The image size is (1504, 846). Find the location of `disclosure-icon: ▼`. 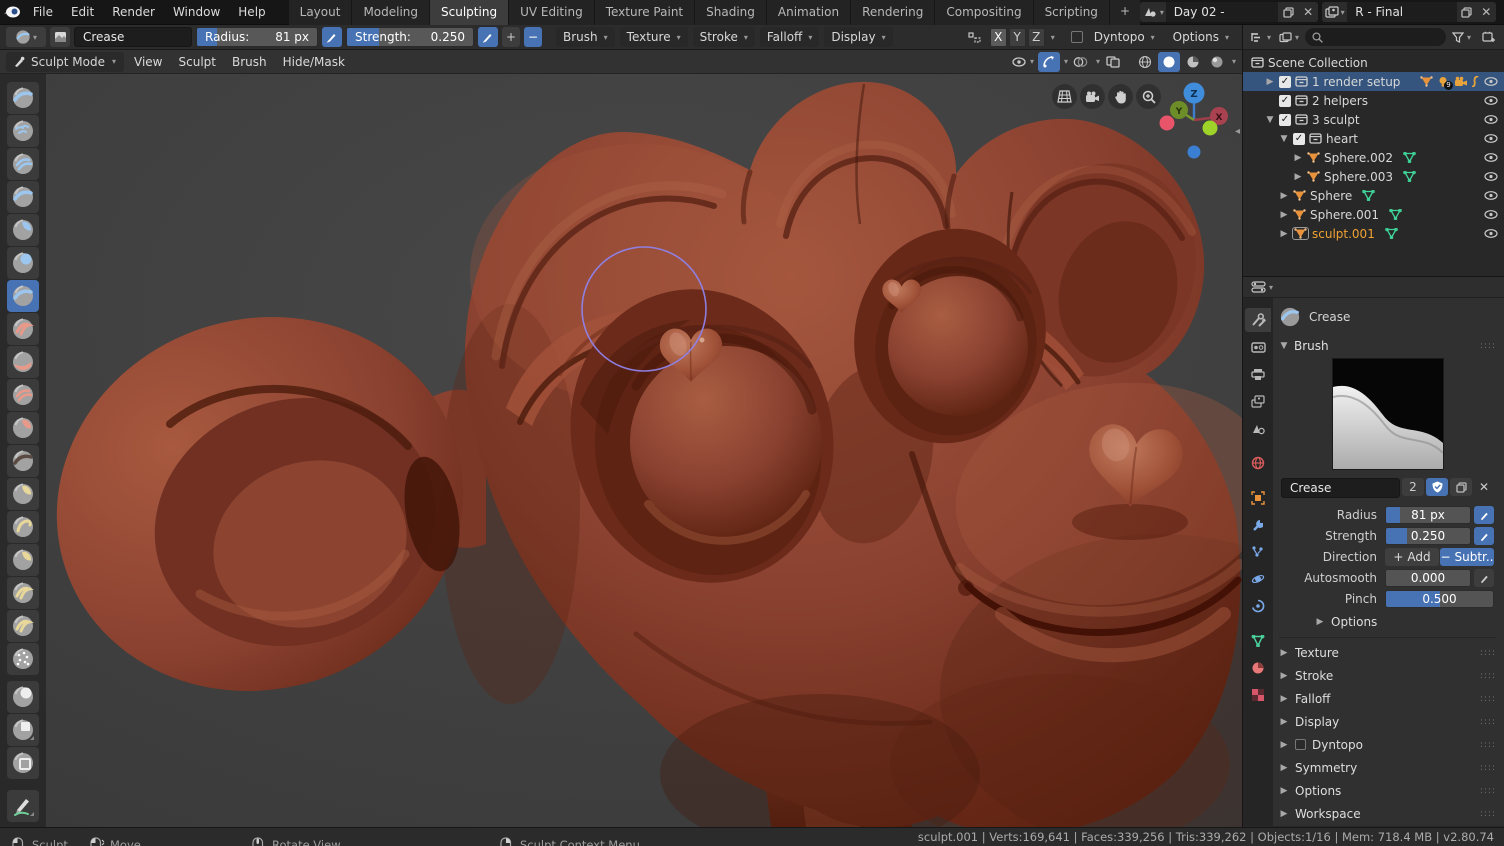

disclosure-icon: ▼ is located at coordinates (1284, 139).